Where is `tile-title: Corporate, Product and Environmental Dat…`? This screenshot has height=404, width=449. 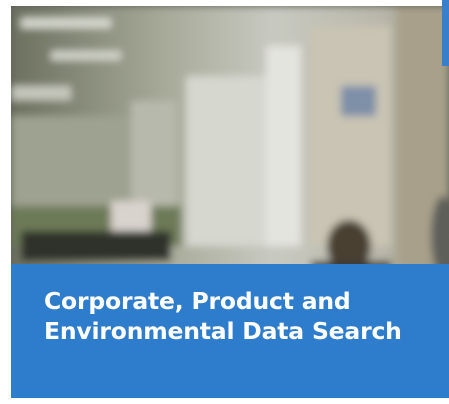
tile-title: Corporate, Product and Environmental Dat… is located at coordinates (236, 316).